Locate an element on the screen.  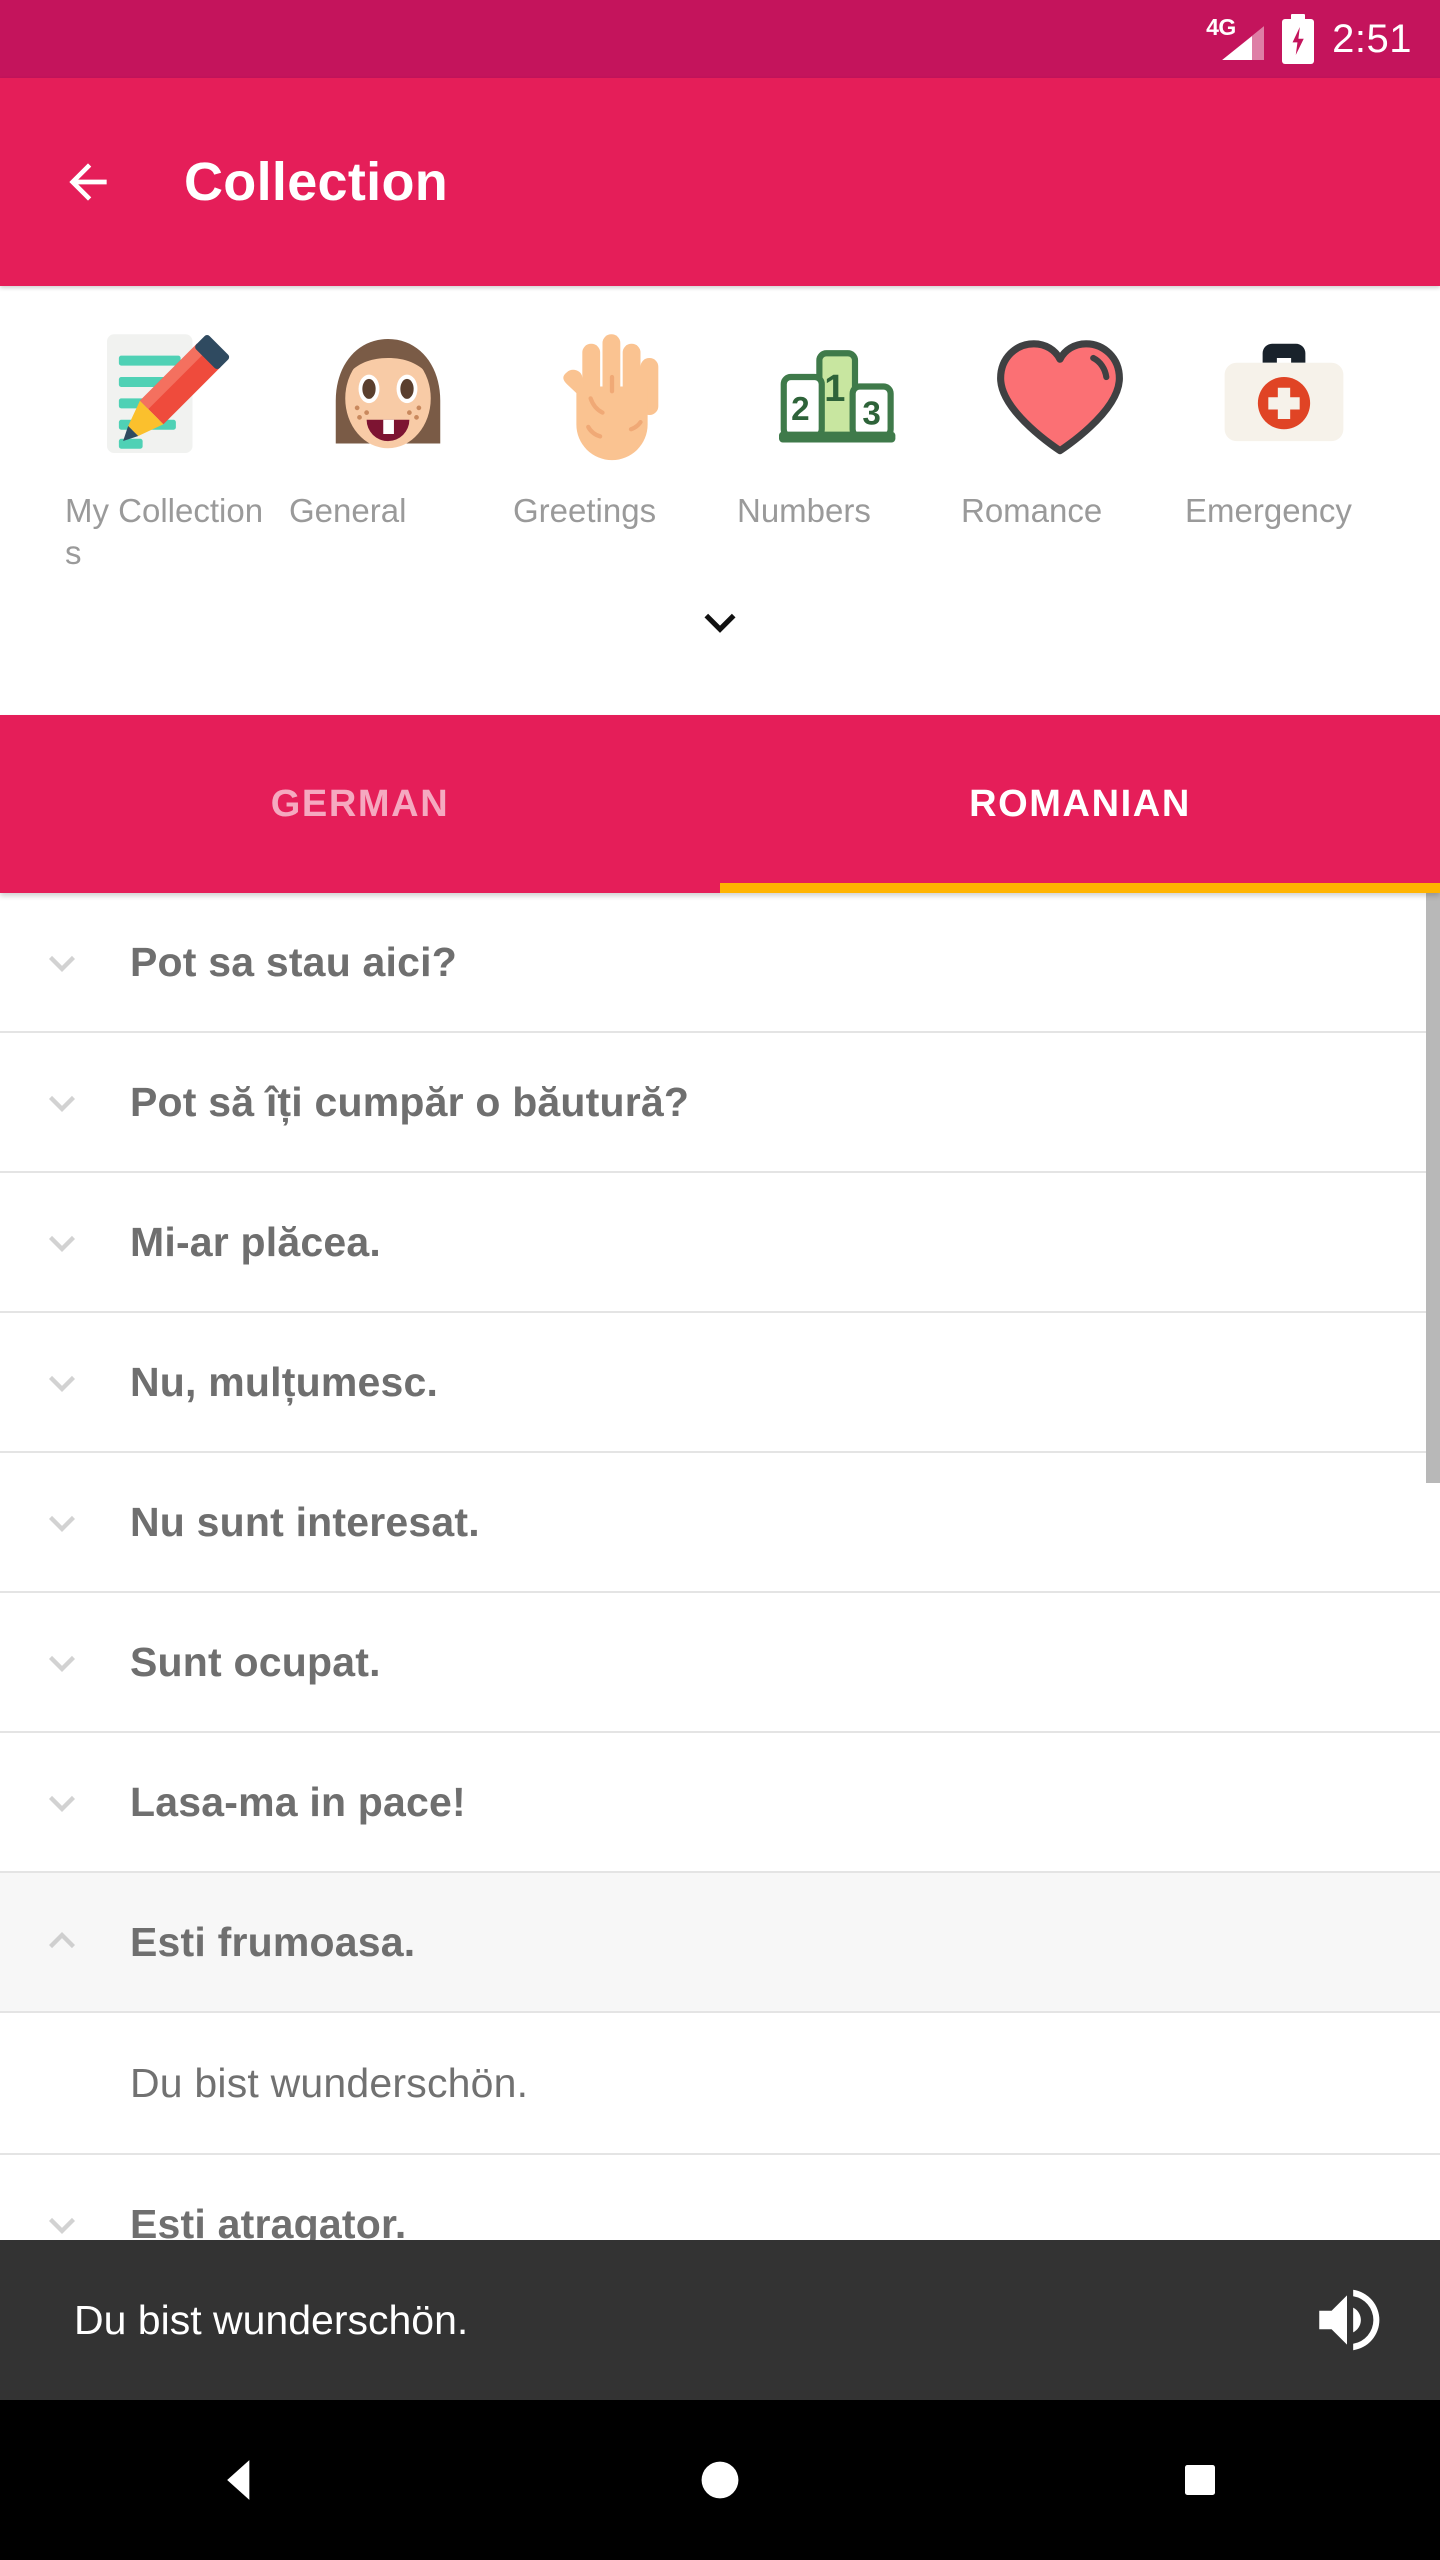
svg-text: 2 is located at coordinates (800, 409).